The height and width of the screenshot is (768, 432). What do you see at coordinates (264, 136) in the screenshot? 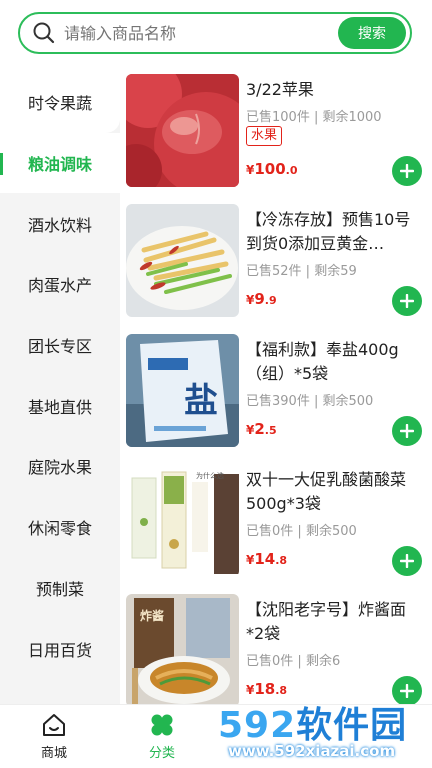
I see `product-tag: 水果` at bounding box center [264, 136].